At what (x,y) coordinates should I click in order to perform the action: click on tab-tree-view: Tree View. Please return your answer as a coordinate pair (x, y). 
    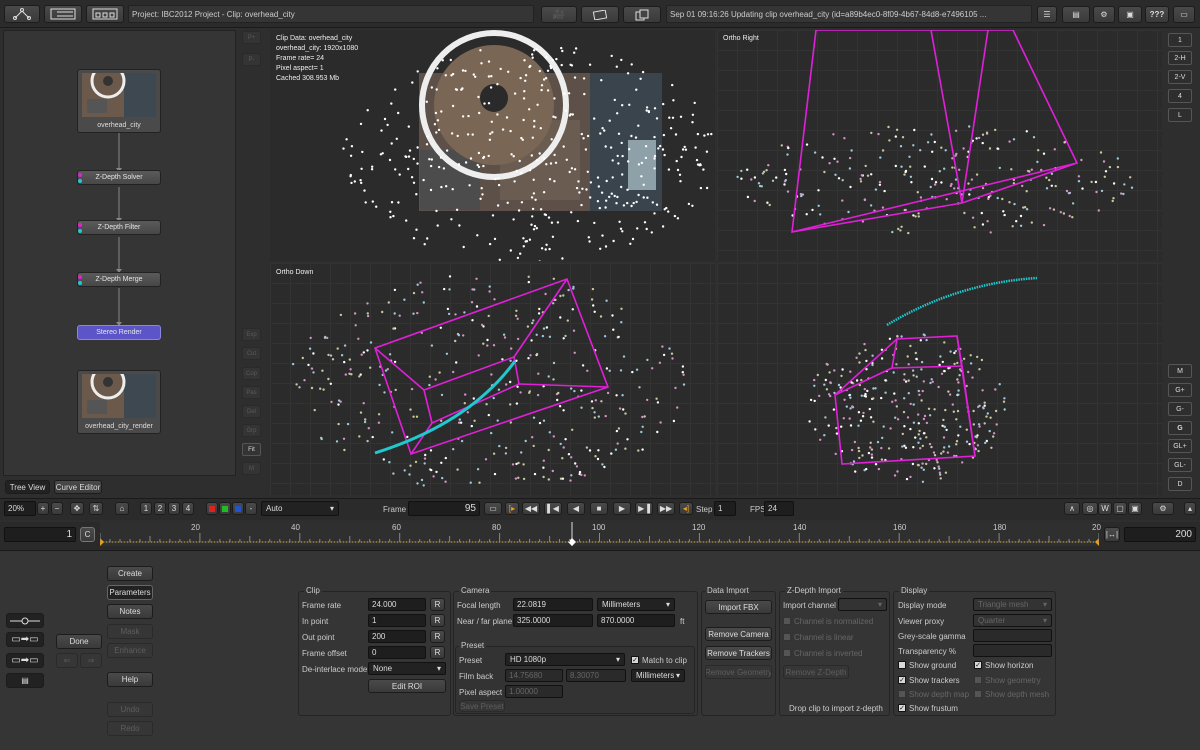
    Looking at the image, I should click on (27, 487).